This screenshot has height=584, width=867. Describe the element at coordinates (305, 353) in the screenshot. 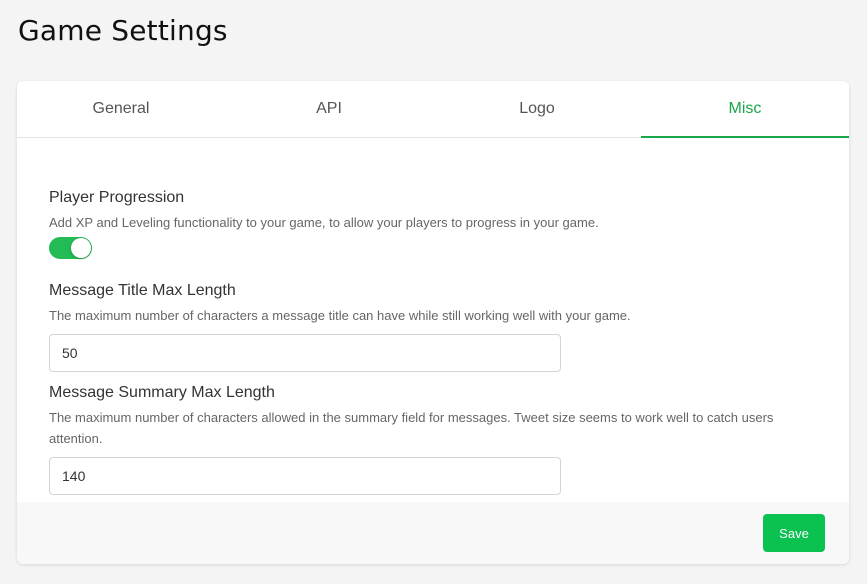

I see `title-max-length-input` at that location.